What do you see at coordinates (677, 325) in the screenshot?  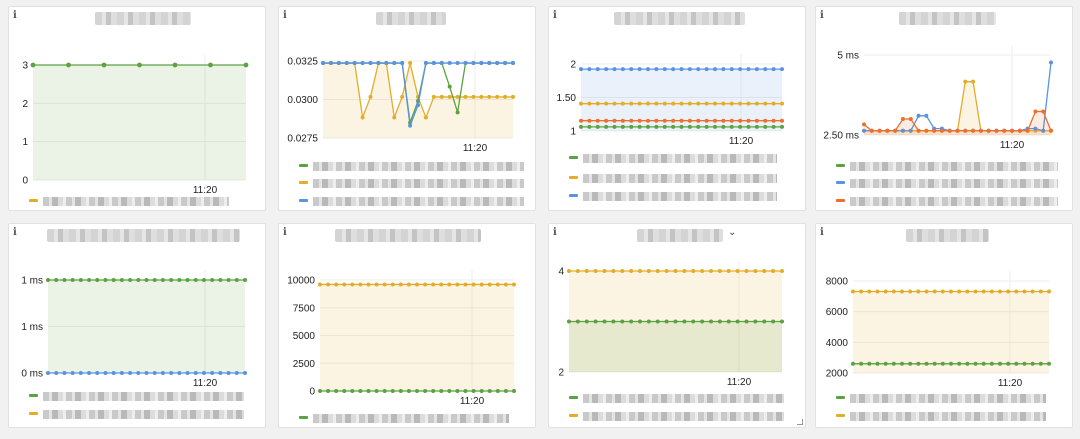 I see `metric-panel: i ⌄ 4 2 11:20` at bounding box center [677, 325].